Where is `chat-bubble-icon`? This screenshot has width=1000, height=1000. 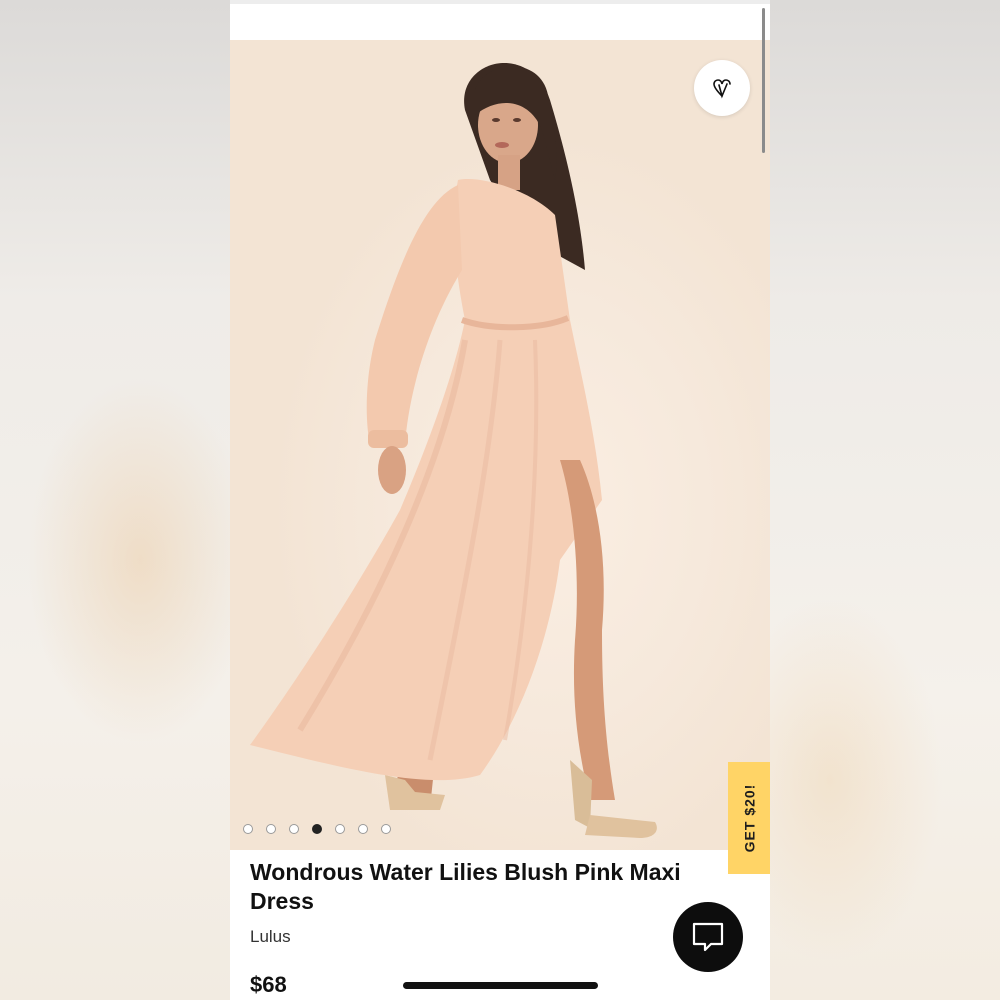 chat-bubble-icon is located at coordinates (708, 937).